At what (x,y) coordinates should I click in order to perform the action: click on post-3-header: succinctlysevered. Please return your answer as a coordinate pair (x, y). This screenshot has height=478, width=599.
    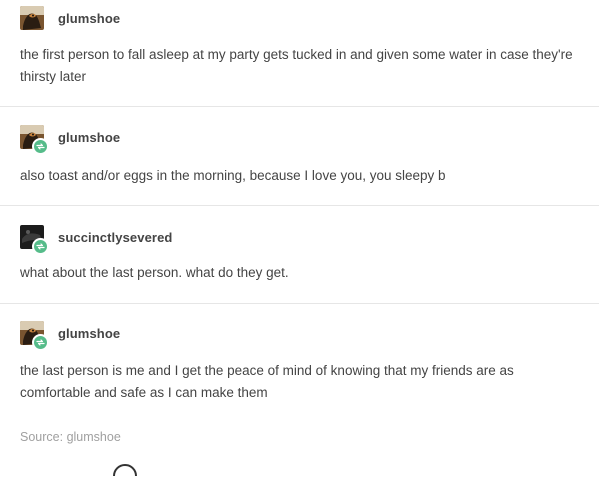
    Looking at the image, I should click on (96, 240).